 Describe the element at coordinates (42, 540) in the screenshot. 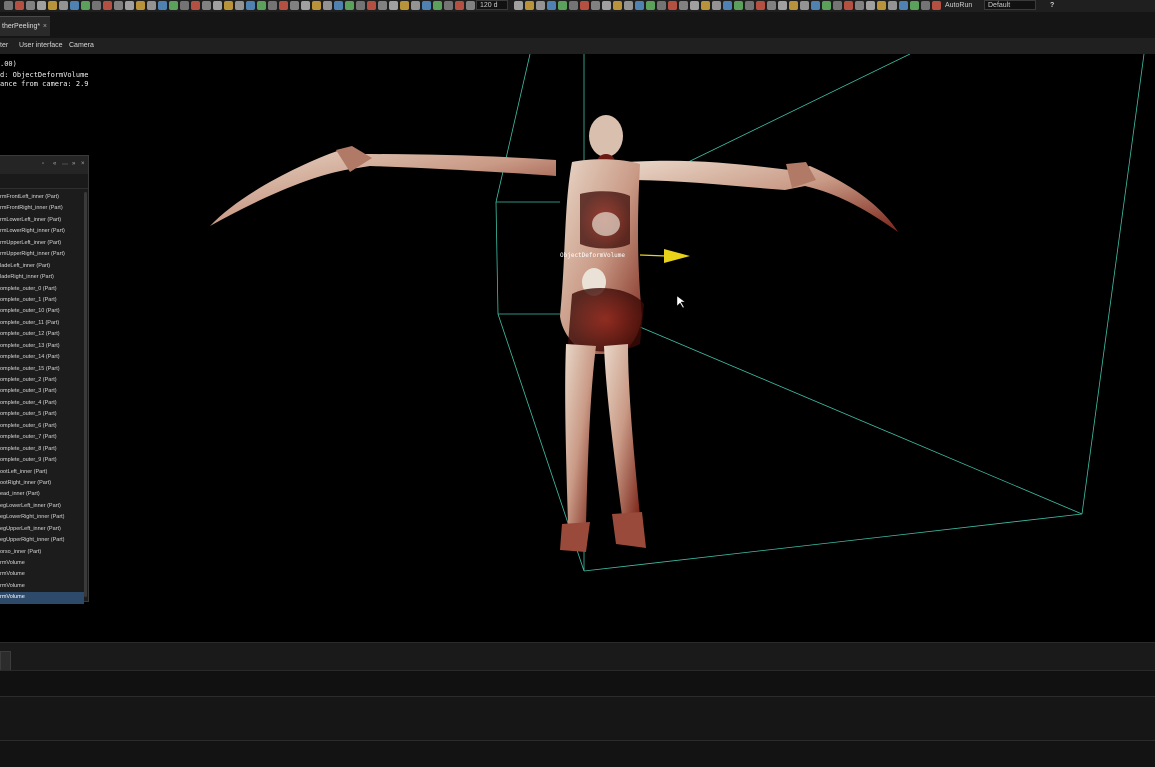

I see `outliner-row: egUpperRight_inner (Part)` at that location.